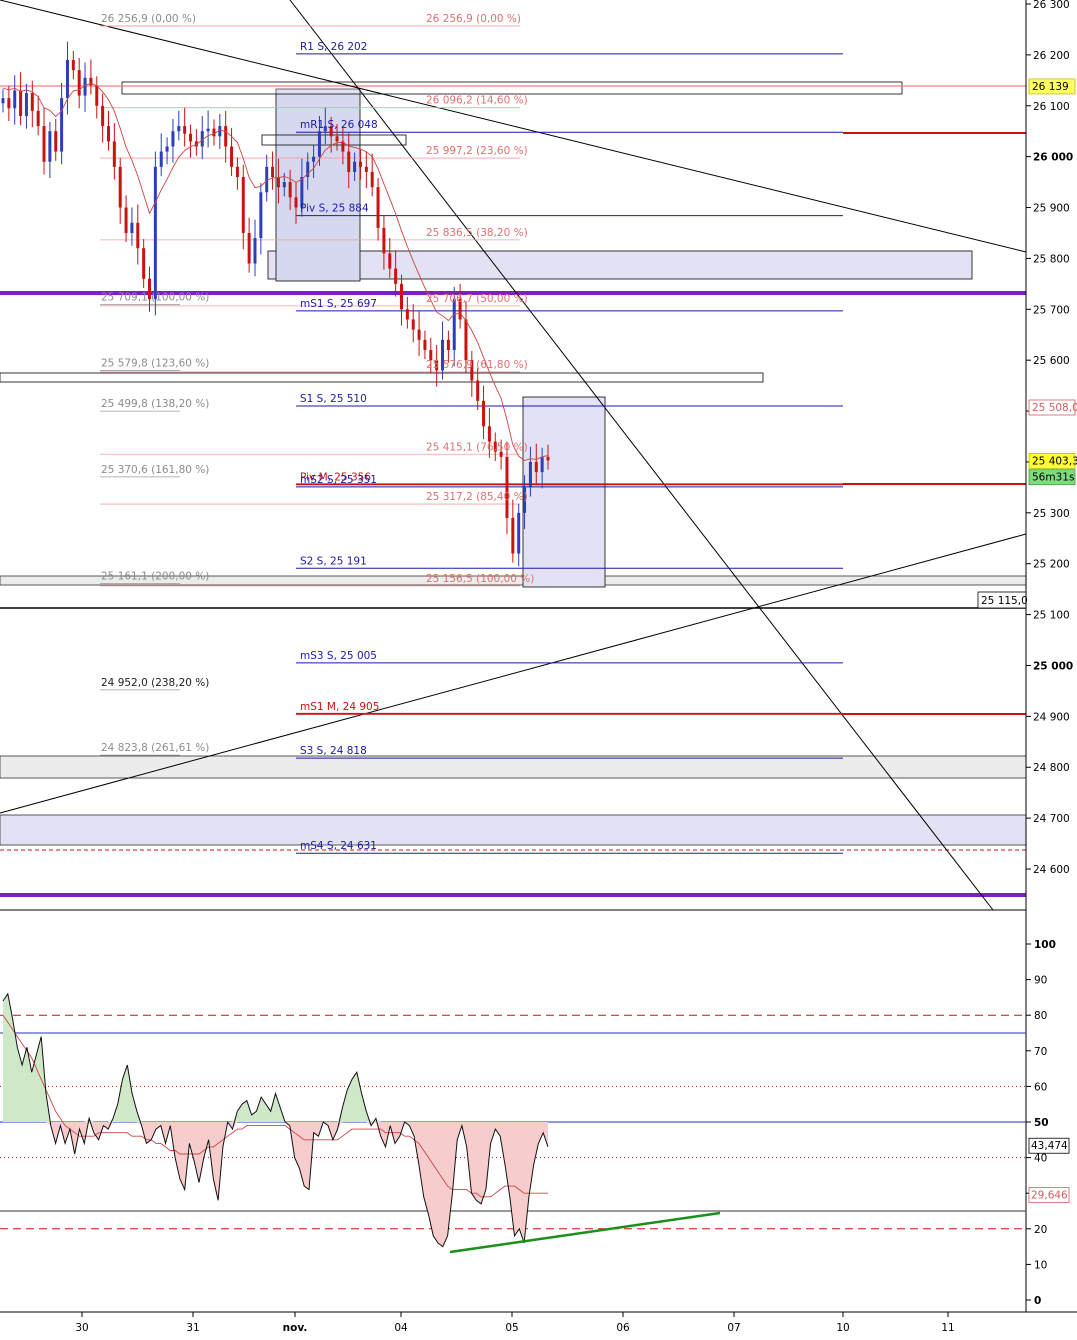  What do you see at coordinates (148, 19) in the screenshot?
I see `fib-label-left: 26 256,9 (0,00 %)` at bounding box center [148, 19].